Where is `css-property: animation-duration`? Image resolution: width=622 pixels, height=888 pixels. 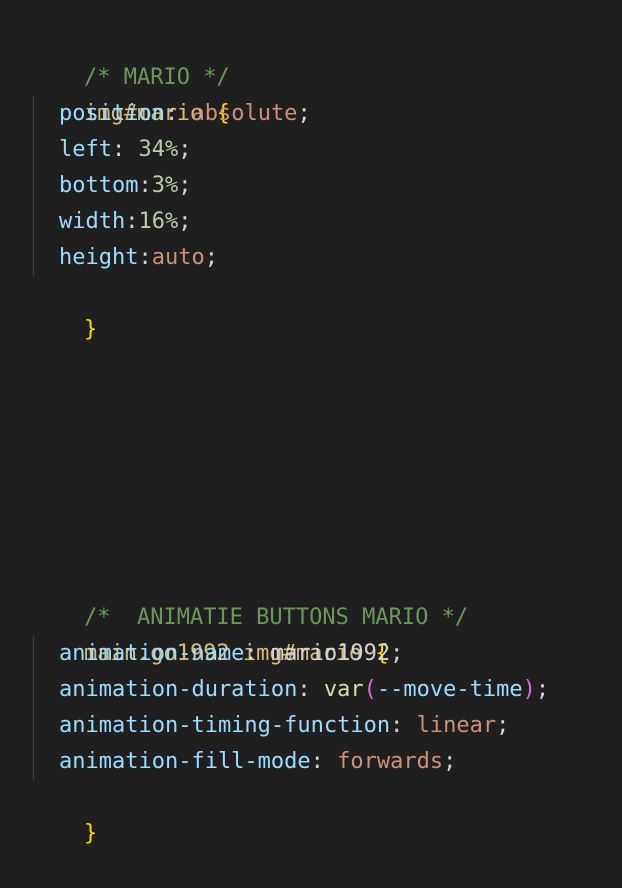 css-property: animation-duration is located at coordinates (178, 689).